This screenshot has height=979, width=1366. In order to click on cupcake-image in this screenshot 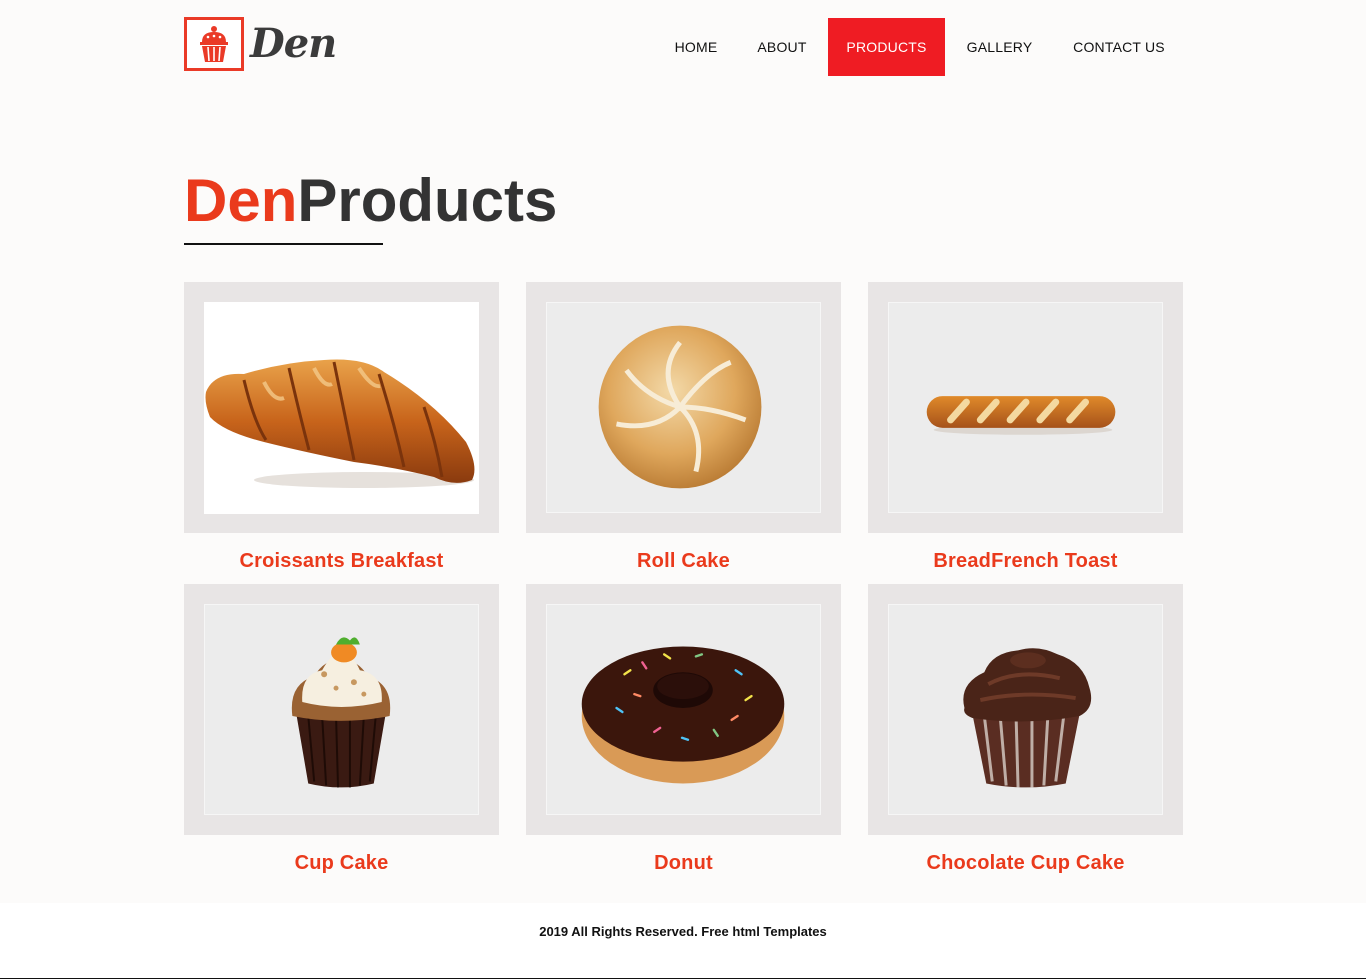, I will do `click(341, 709)`.